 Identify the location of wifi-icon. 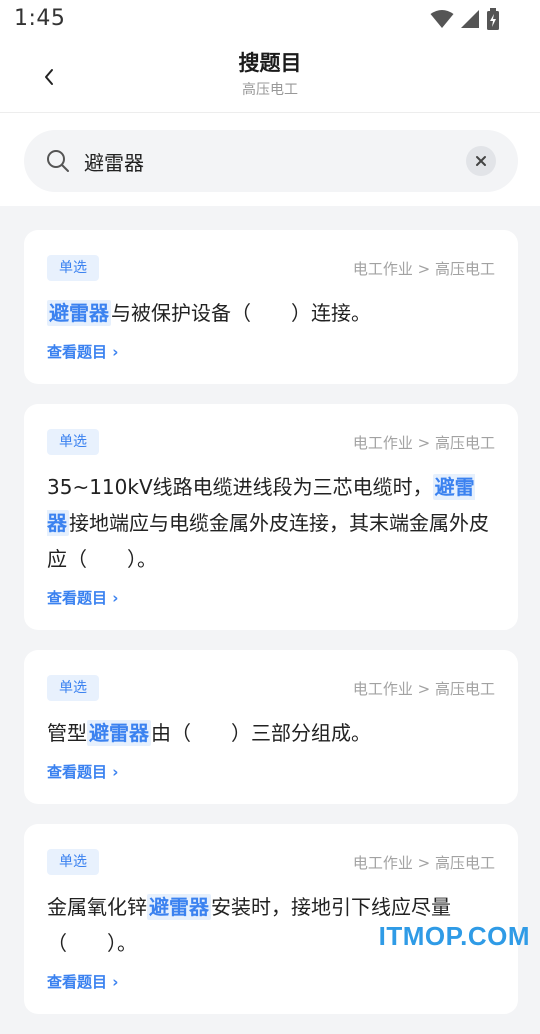
(442, 19).